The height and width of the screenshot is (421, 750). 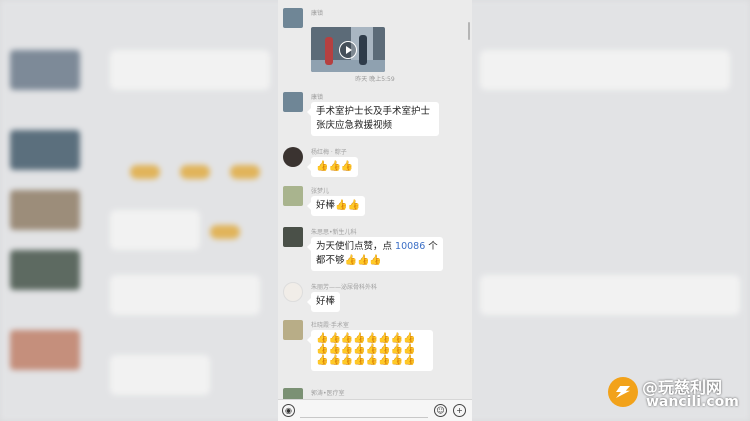 I want to click on message: 杜晓霞·手术室 👍👍👍👍👍👍👍👍👍👍👍👍👍👍👍👍👍👍👍👍👍👍👍👍, so click(x=375, y=351).